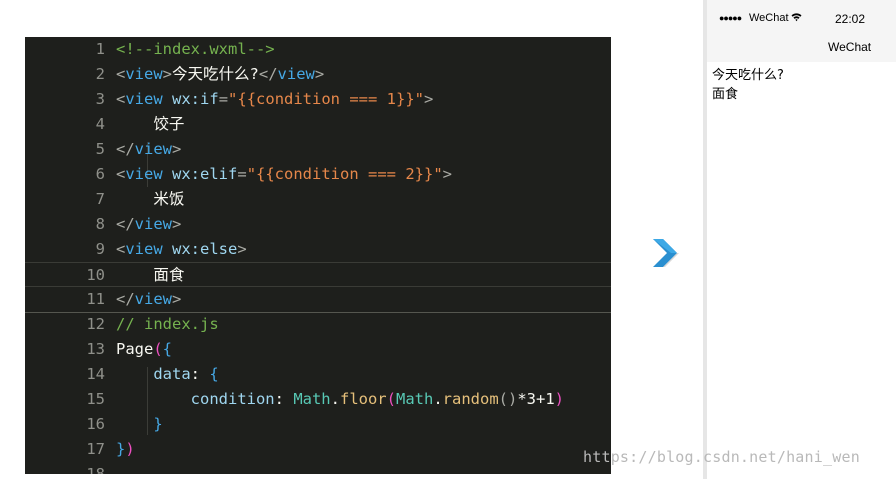  I want to click on code-line: 5 </view>, so click(318, 149).